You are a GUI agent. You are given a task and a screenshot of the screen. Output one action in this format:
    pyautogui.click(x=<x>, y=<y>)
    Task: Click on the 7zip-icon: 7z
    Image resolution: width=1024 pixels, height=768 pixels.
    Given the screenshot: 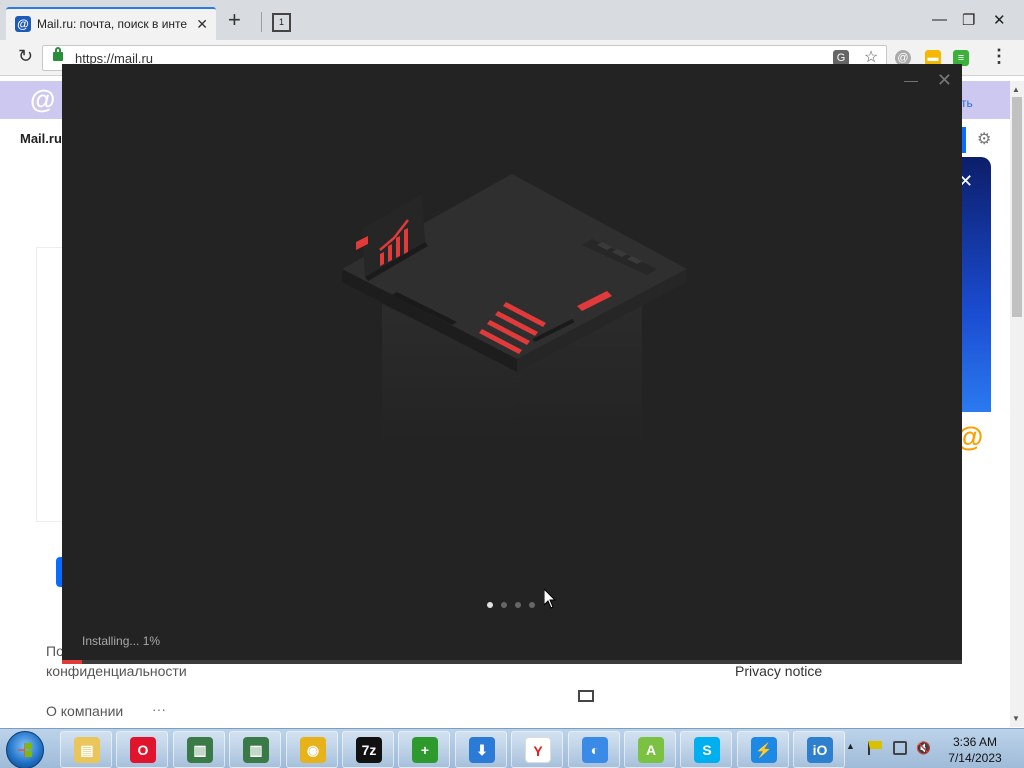 What is the action you would take?
    pyautogui.click(x=369, y=750)
    